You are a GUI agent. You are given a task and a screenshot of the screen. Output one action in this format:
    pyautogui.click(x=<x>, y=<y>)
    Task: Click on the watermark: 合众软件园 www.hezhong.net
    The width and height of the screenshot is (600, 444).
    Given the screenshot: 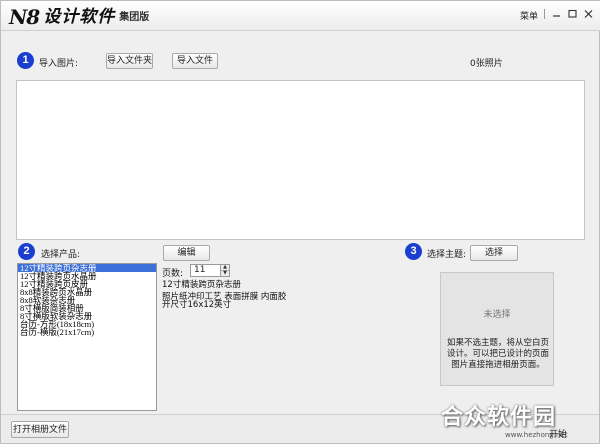 What is the action you would take?
    pyautogui.click(x=516, y=419)
    